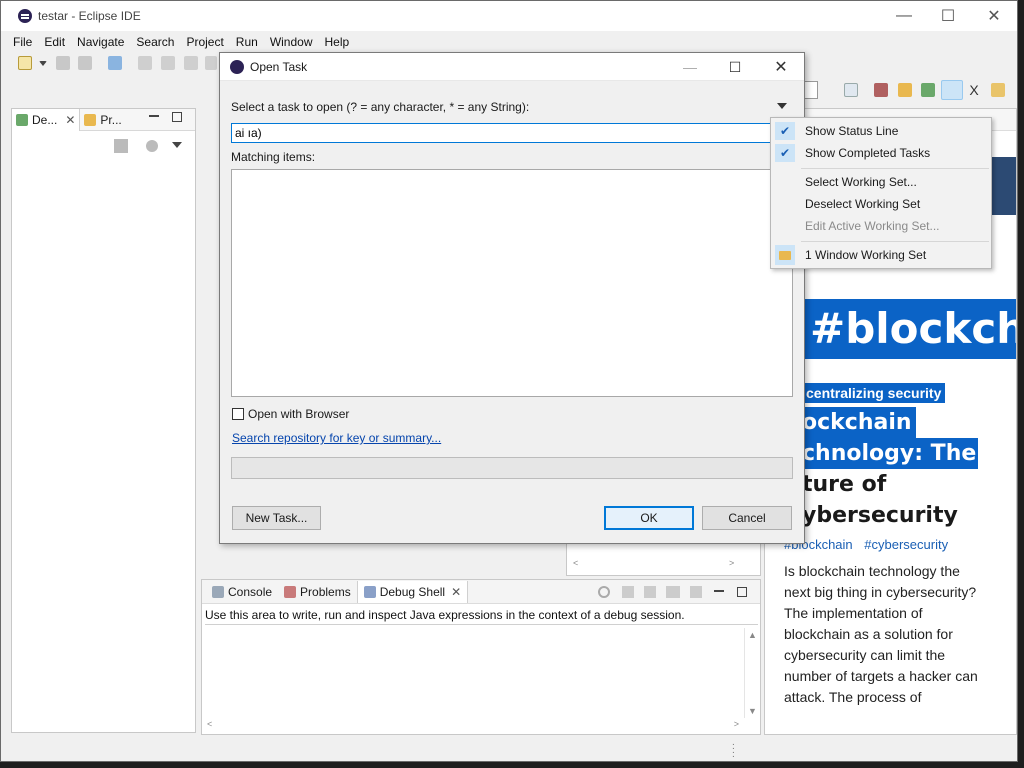 The height and width of the screenshot is (768, 1024). I want to click on display-icon, so click(650, 592).